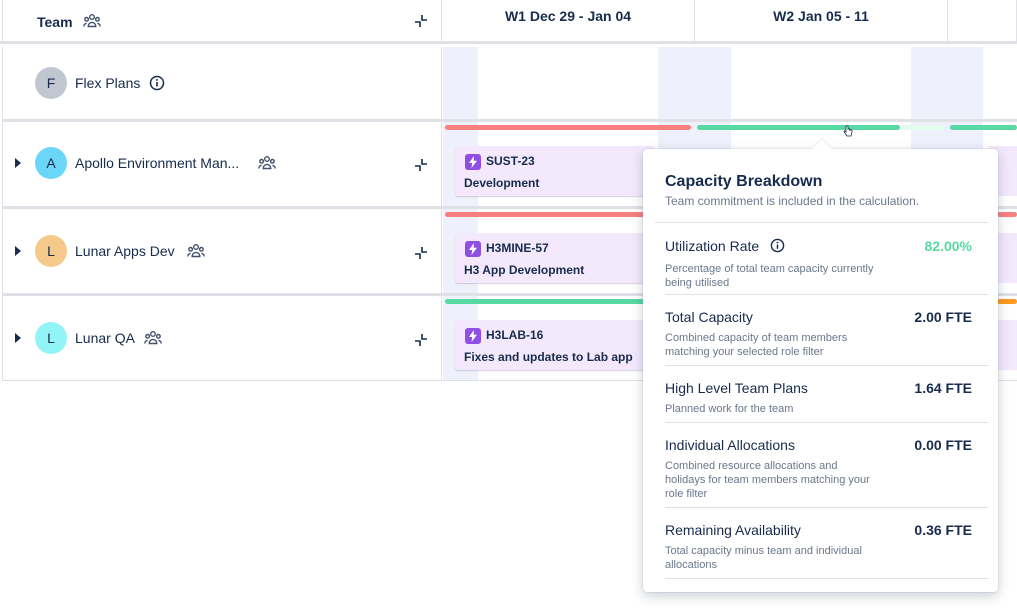 The width and height of the screenshot is (1017, 614). Describe the element at coordinates (733, 530) in the screenshot. I see `metric-label: Remaining Availability` at that location.